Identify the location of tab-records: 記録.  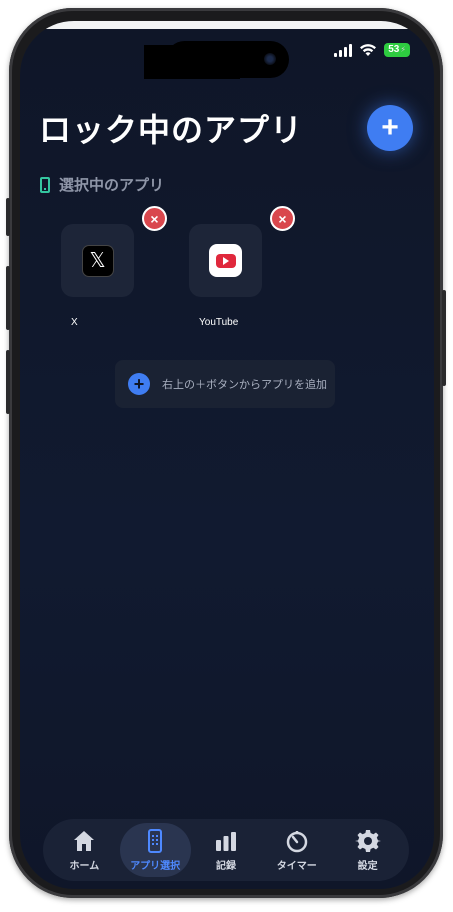
(226, 850).